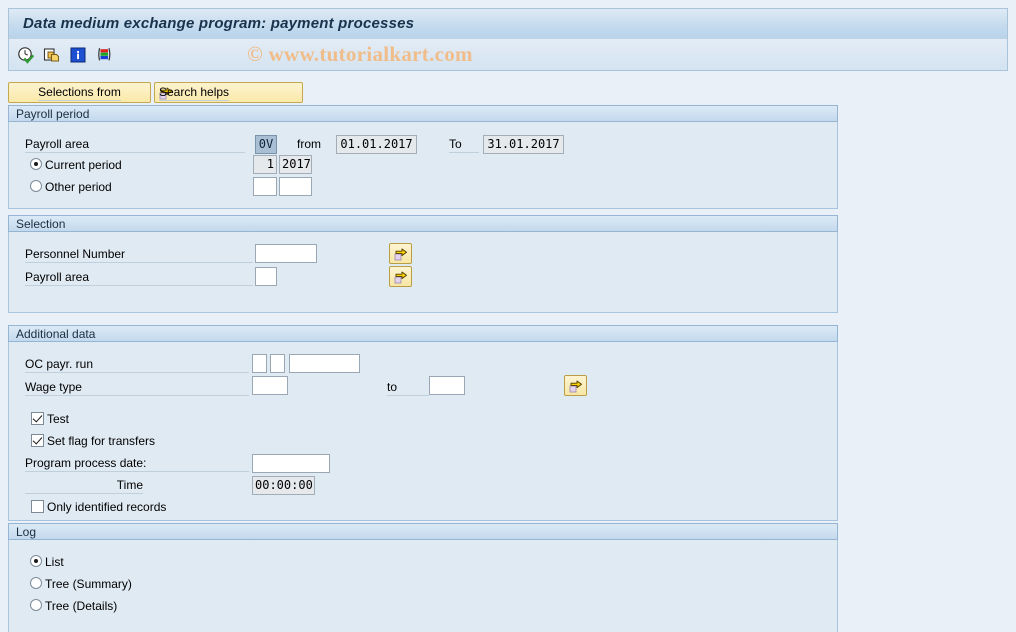  I want to click on radio-log-list-label: List, so click(54, 562).